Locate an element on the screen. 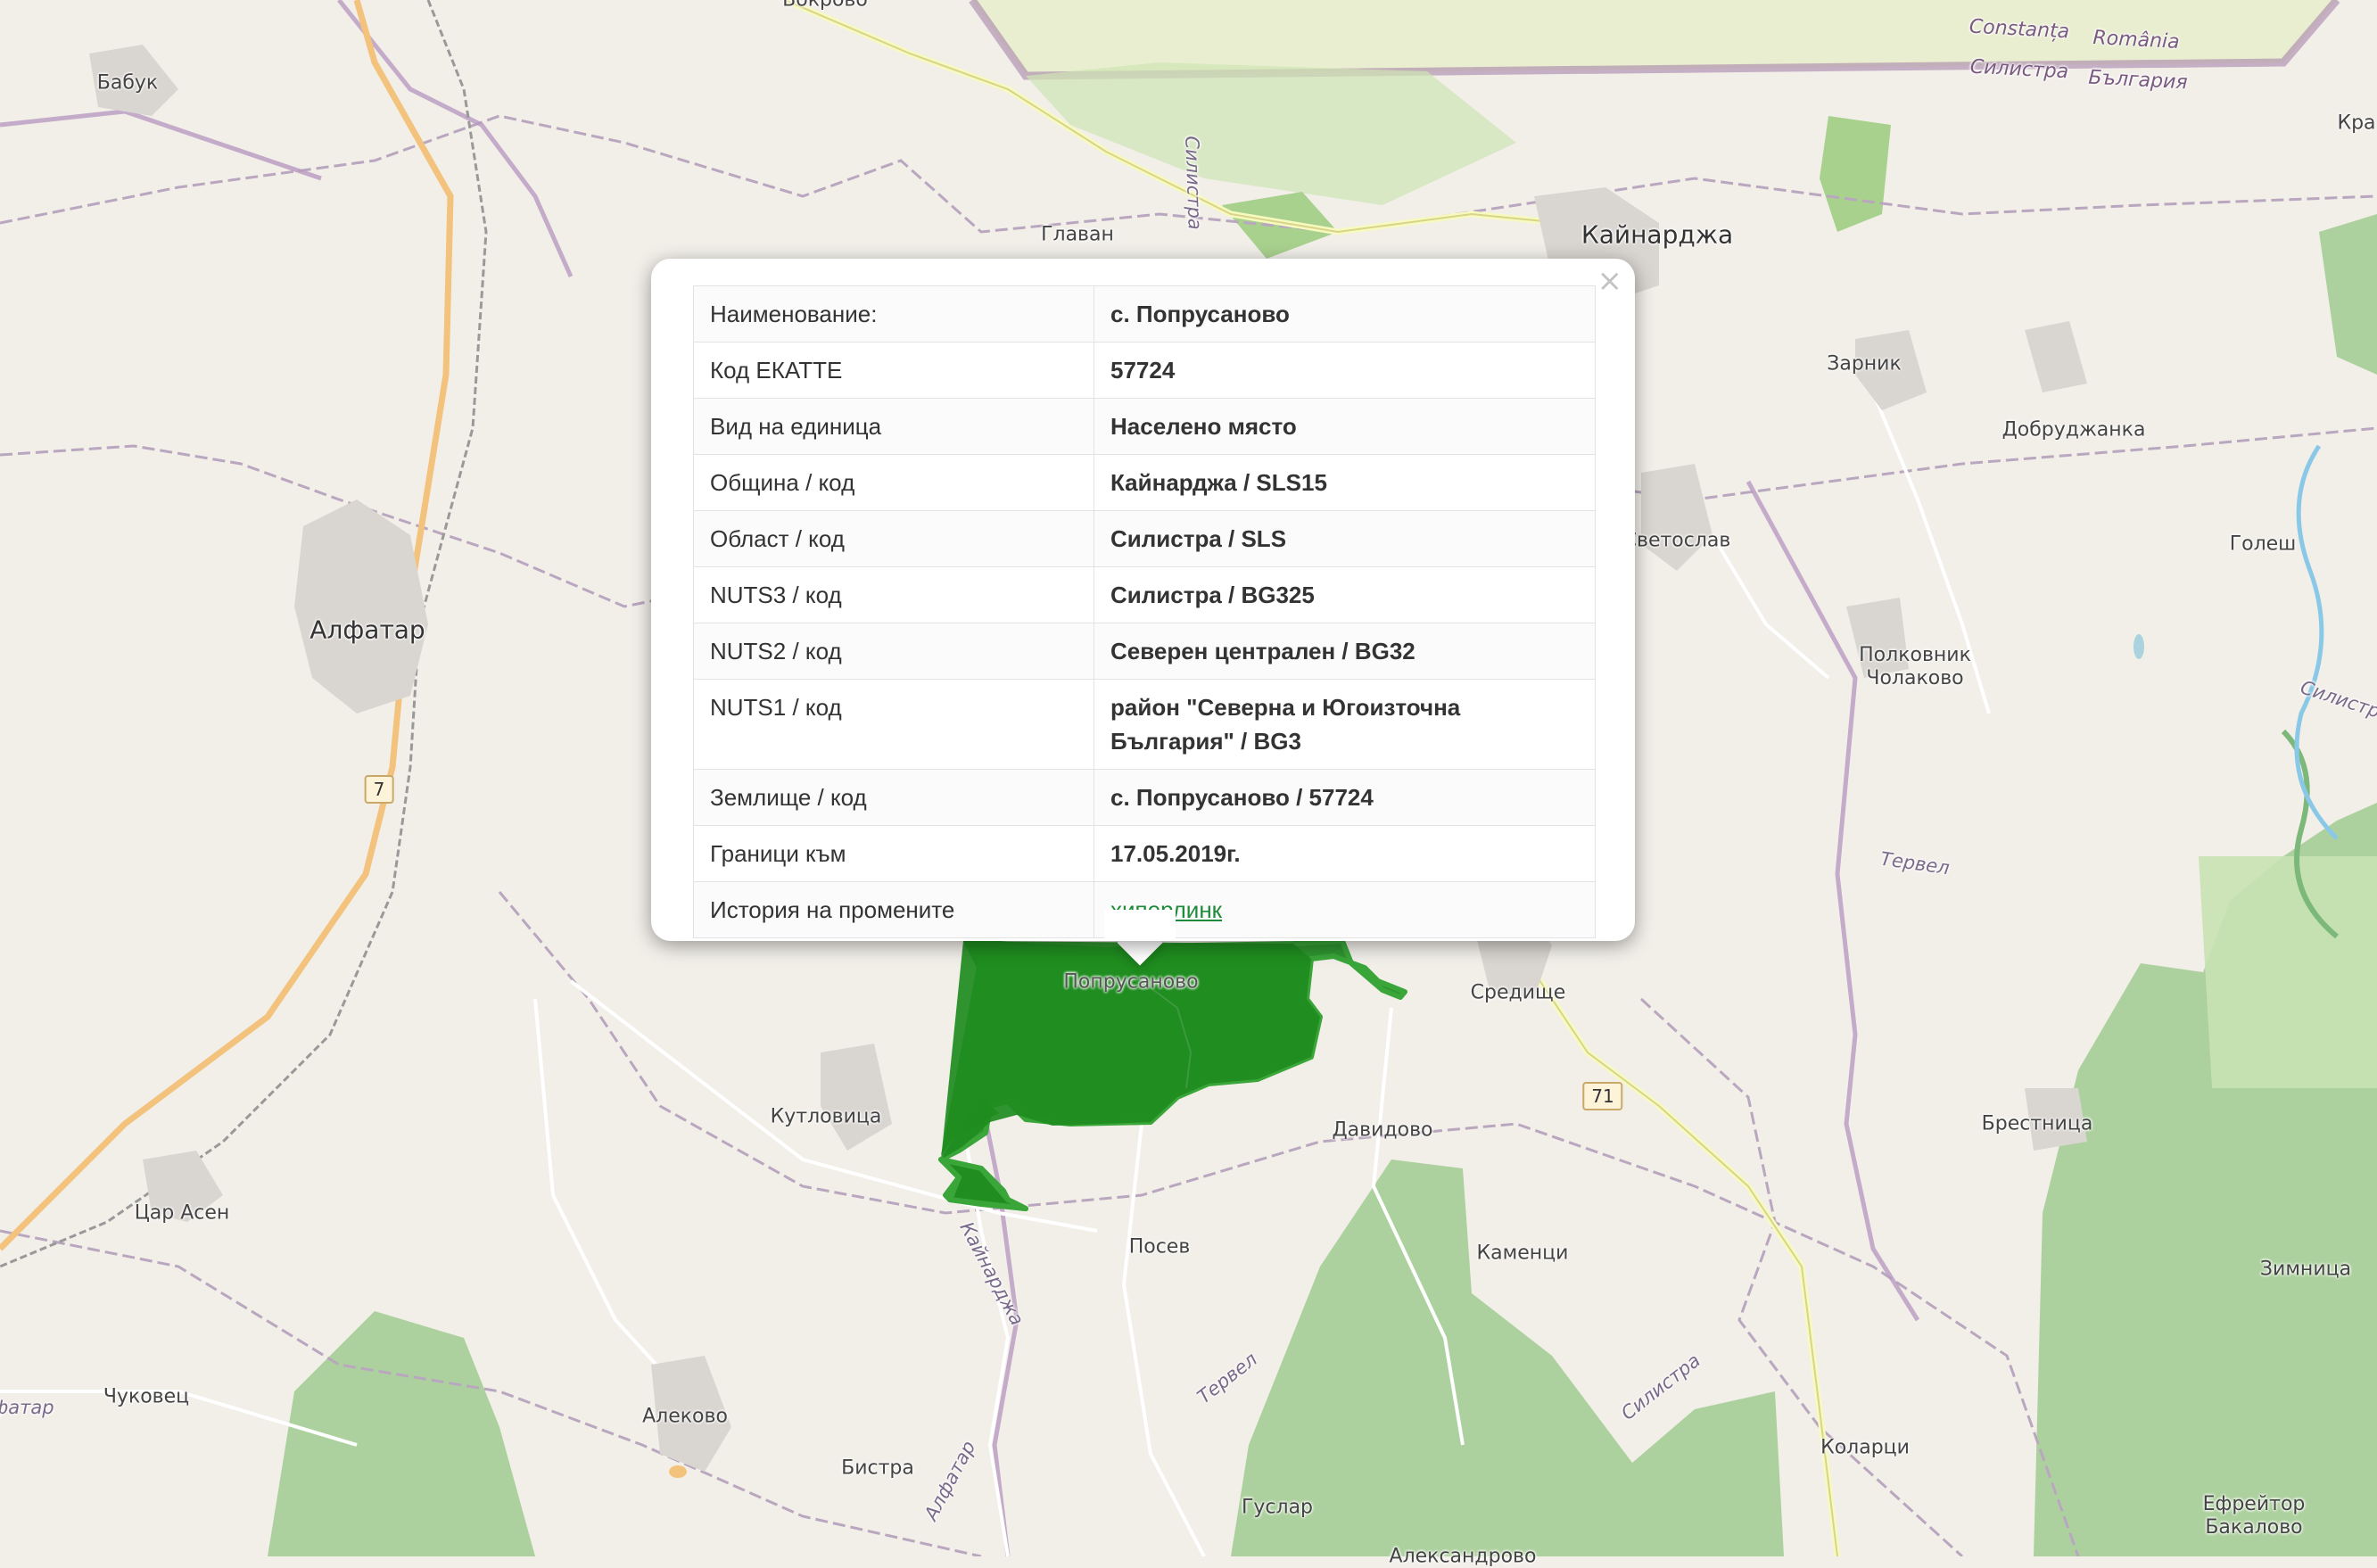 The width and height of the screenshot is (2377, 1568). attribute-value: Кайнарджа / SLS15 is located at coordinates (1345, 482).